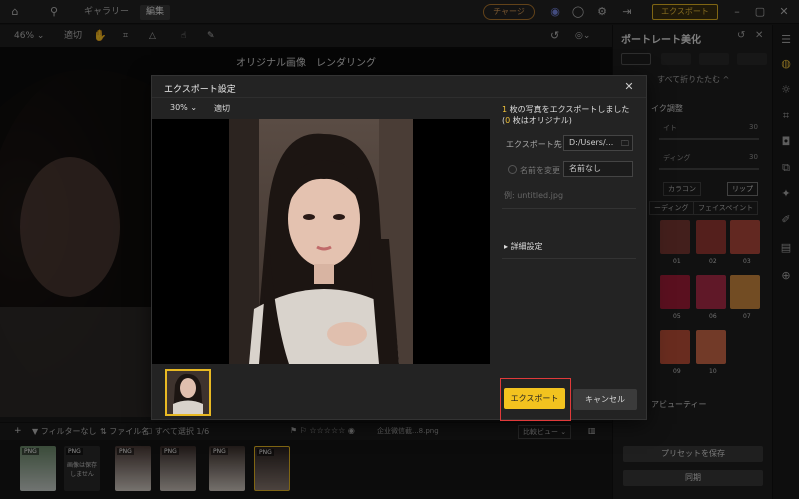 Image resolution: width=799 pixels, height=499 pixels. Describe the element at coordinates (512, 169) in the screenshot. I see `rename-radio` at that location.